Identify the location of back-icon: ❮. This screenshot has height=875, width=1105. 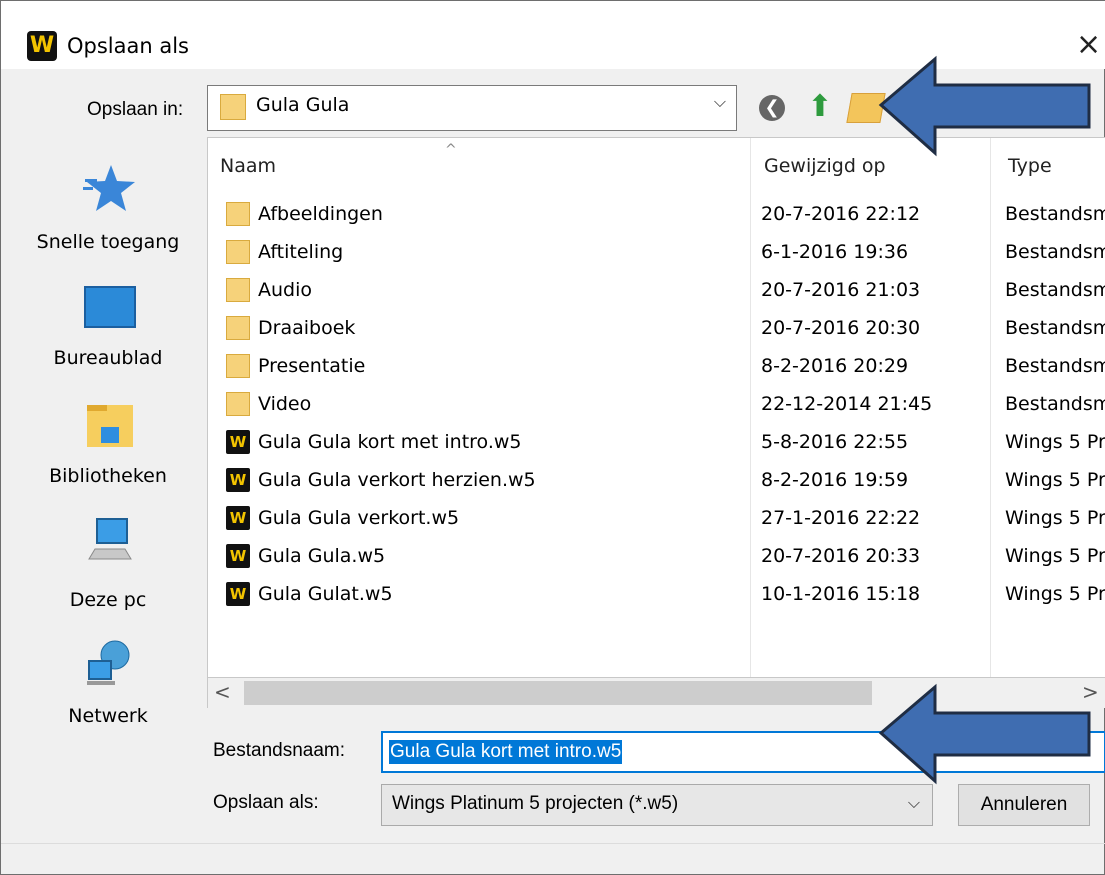
(772, 108).